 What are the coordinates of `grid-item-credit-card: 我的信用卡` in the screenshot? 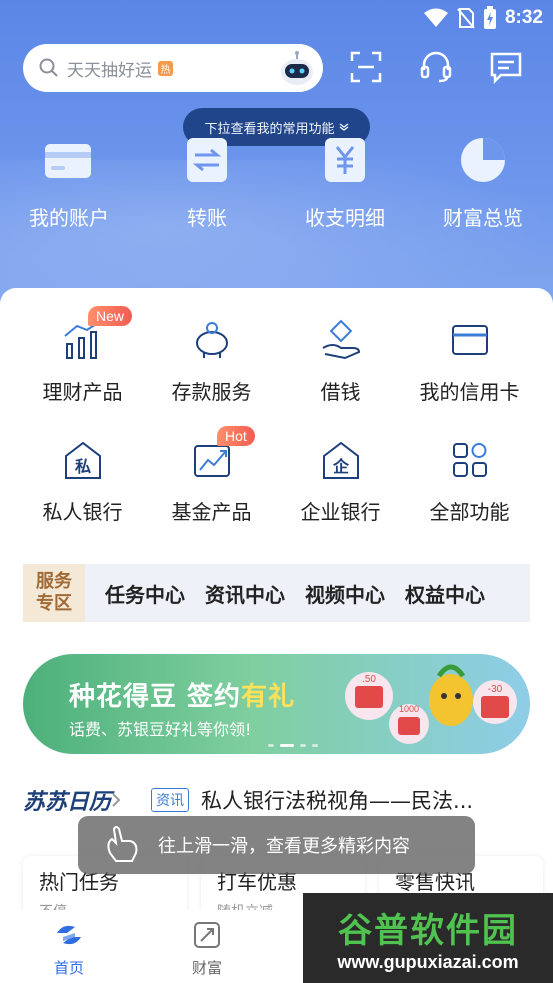 It's located at (469, 361).